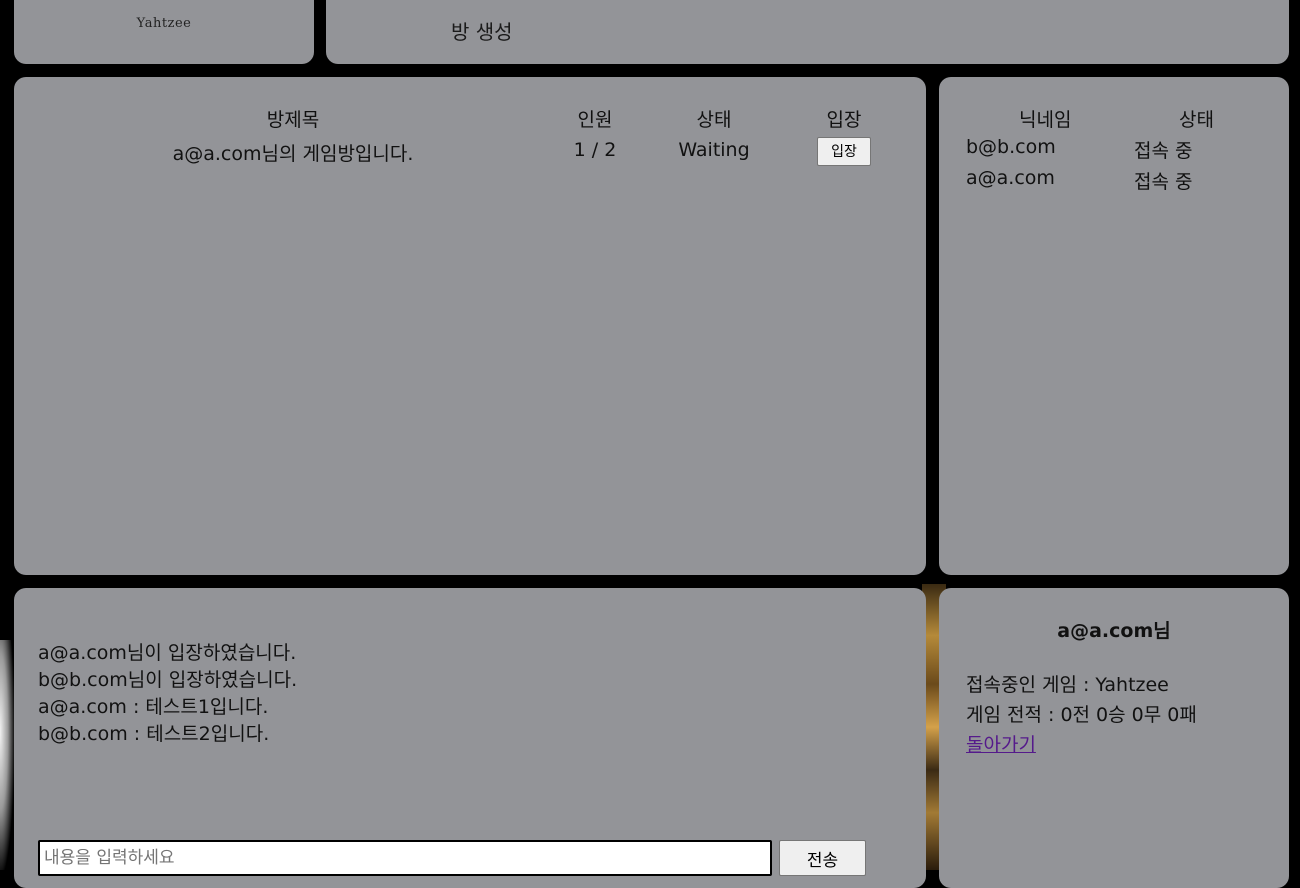  Describe the element at coordinates (1067, 685) in the screenshot. I see `current-game-text: 접속중인 게임 : Yahtzee` at that location.